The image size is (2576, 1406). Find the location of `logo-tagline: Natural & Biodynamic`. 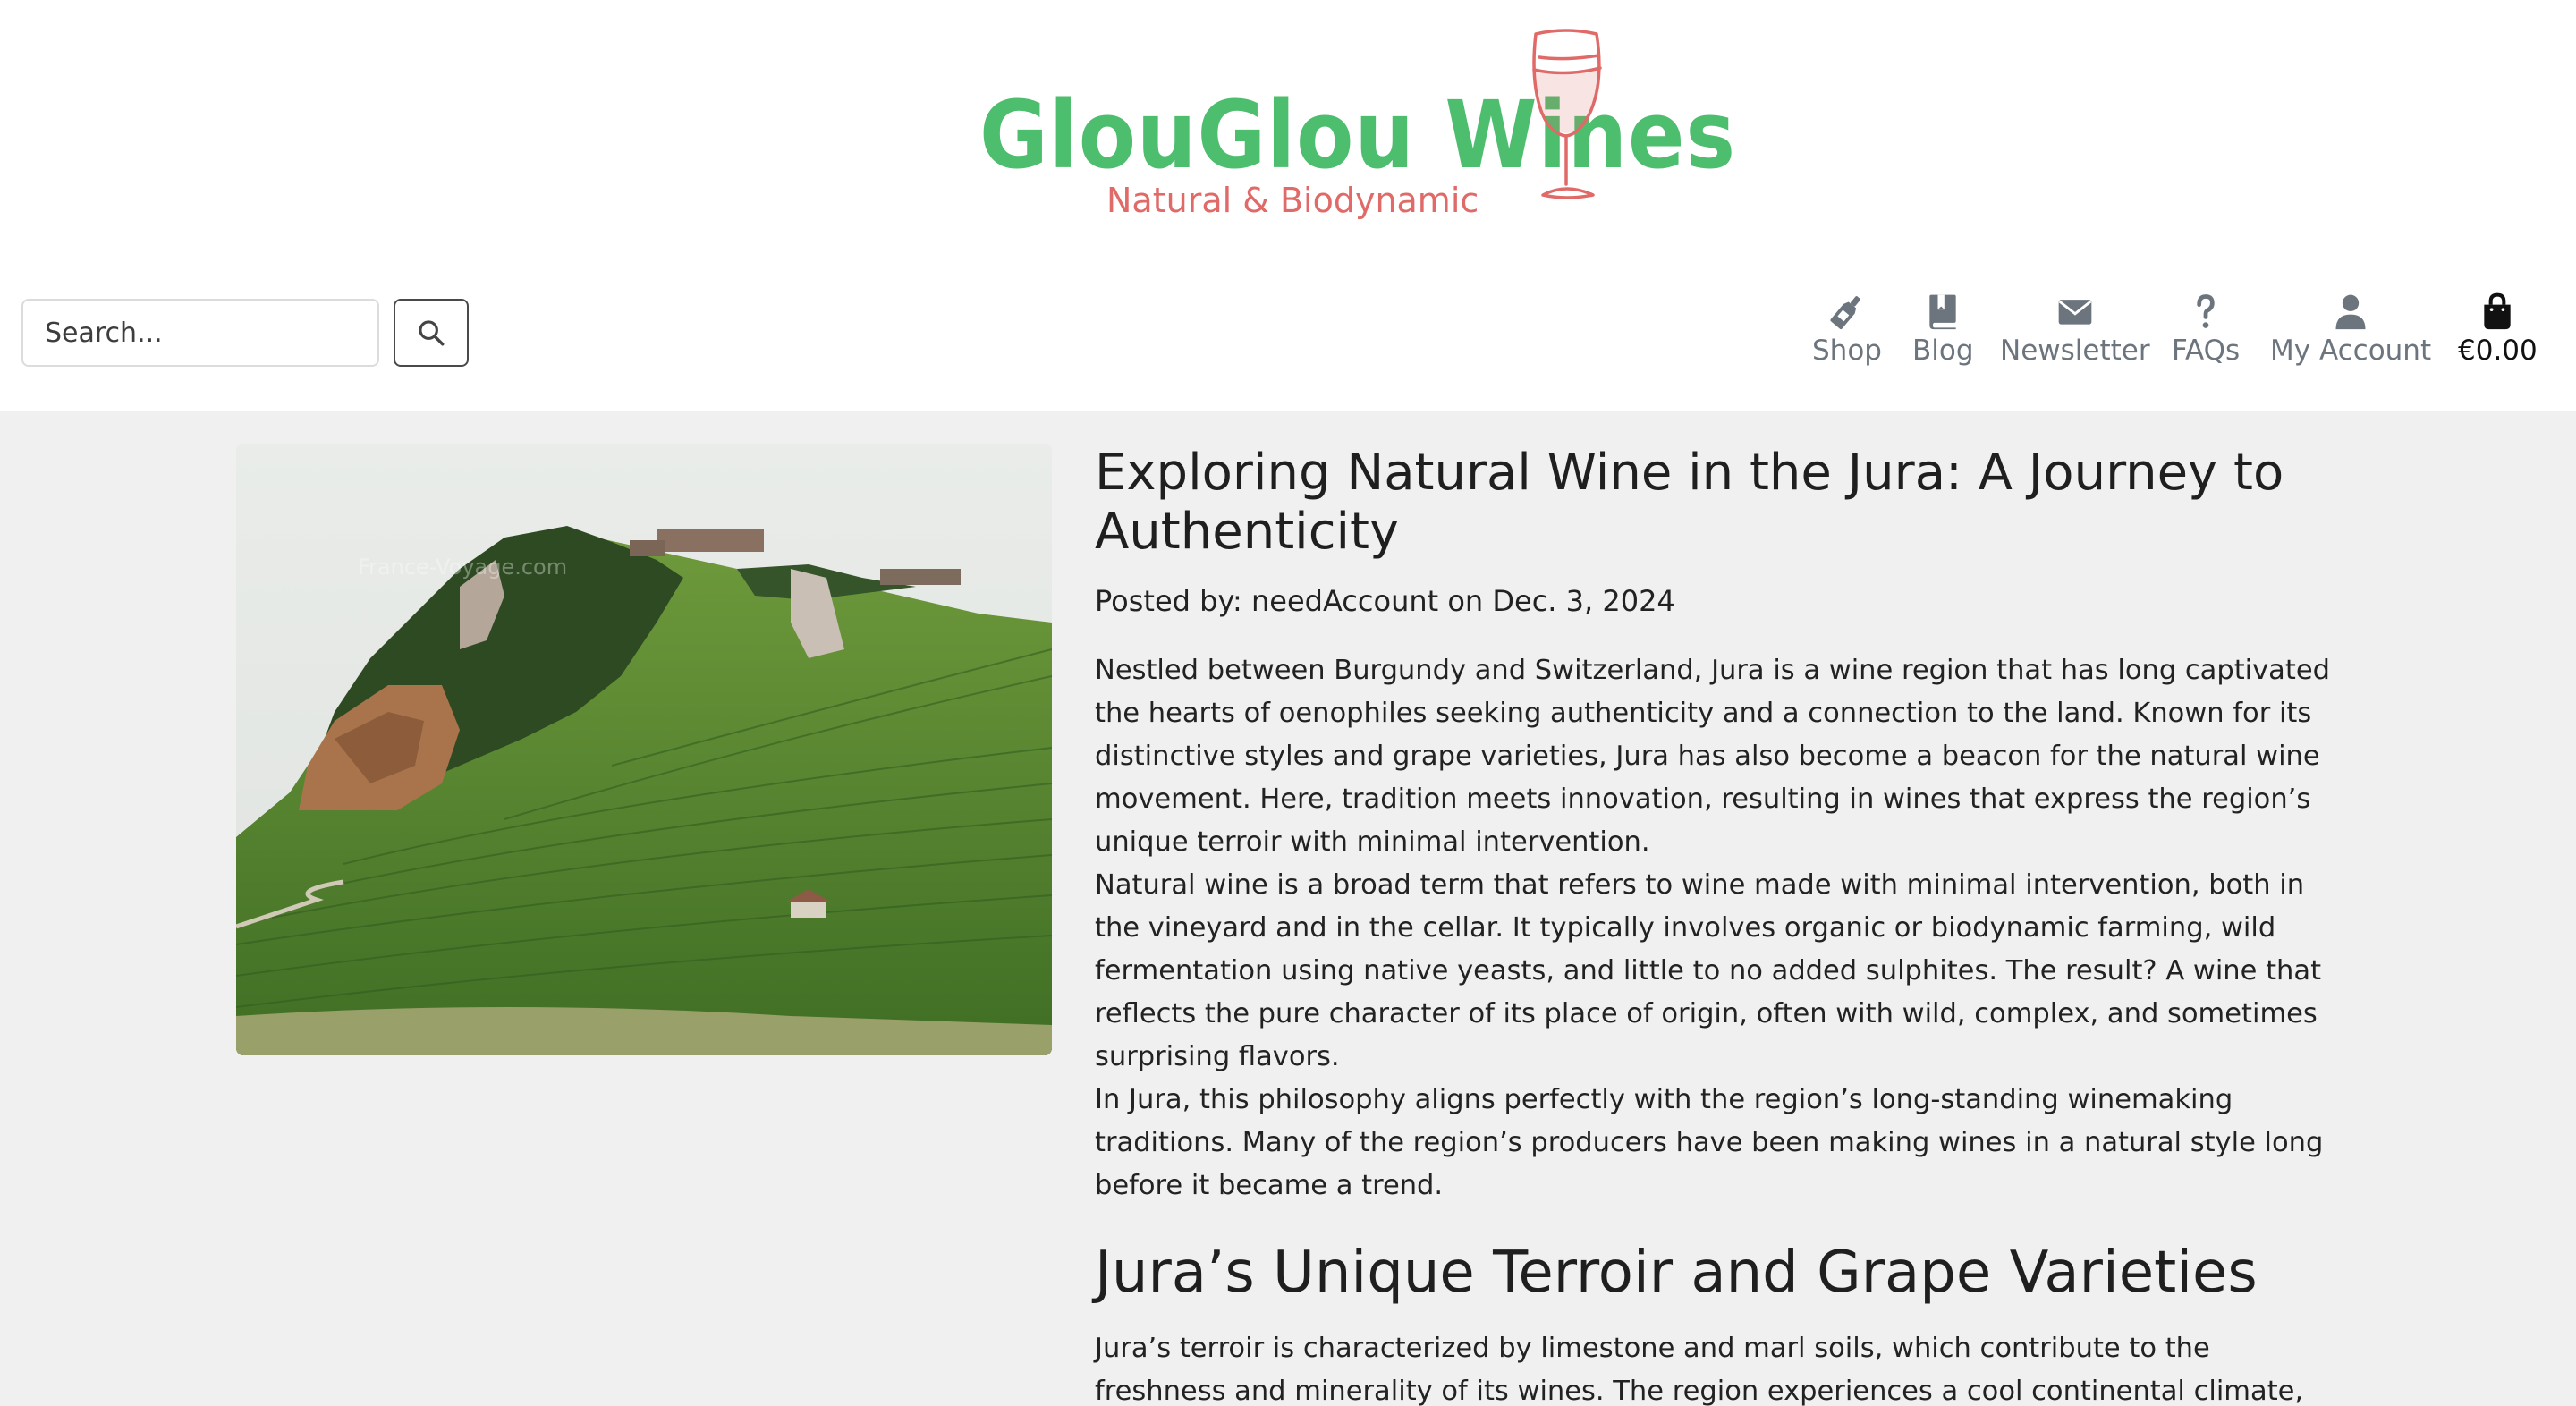

logo-tagline: Natural & Biodynamic is located at coordinates (1292, 201).